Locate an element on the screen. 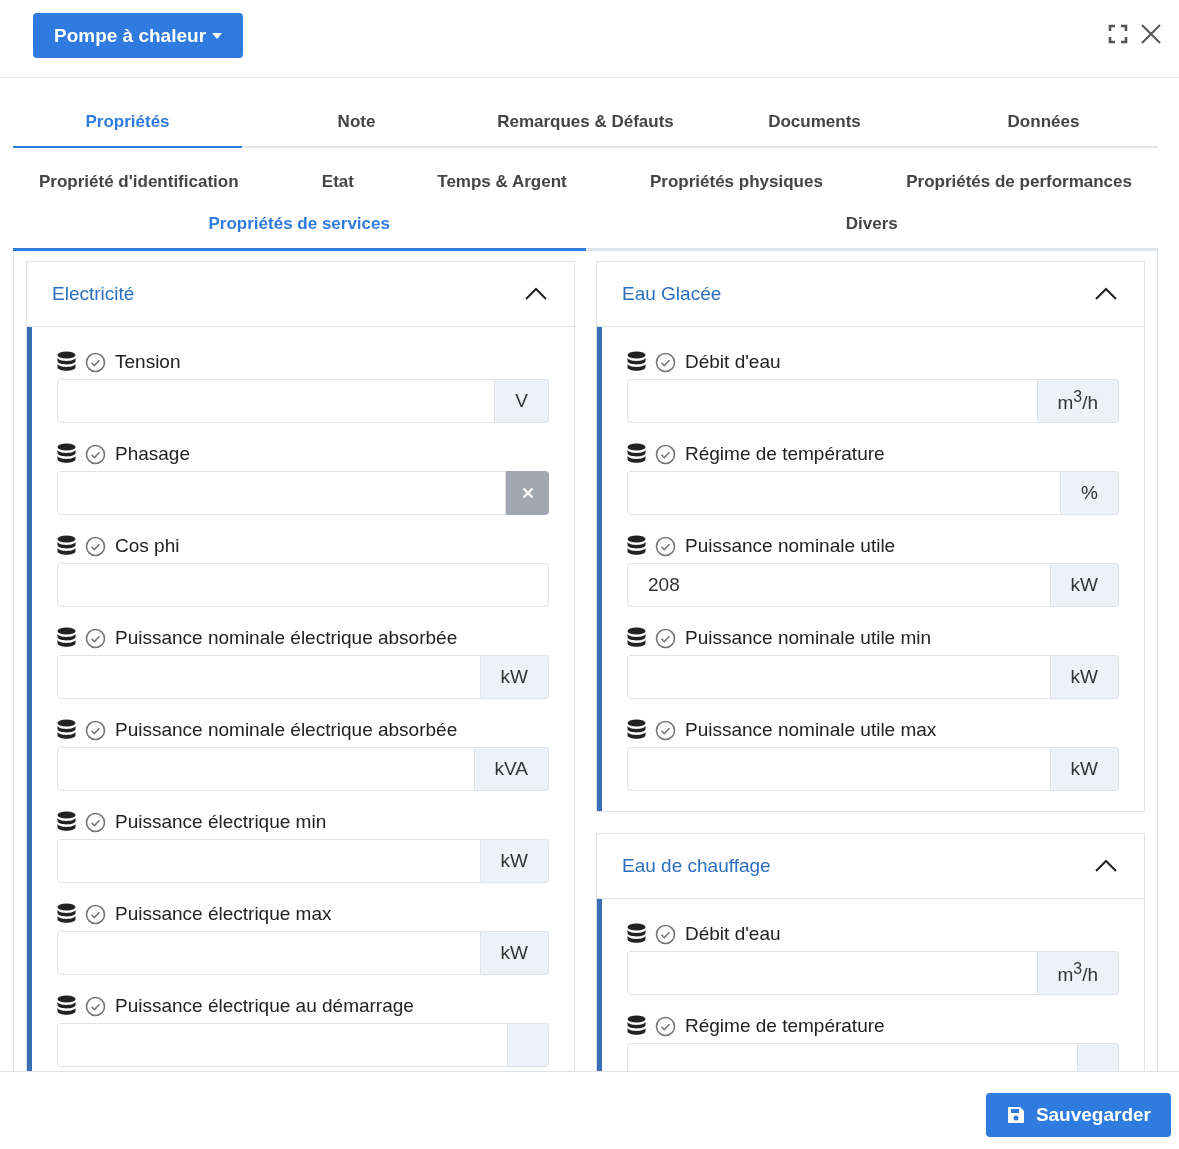 This screenshot has height=1149, width=1179. section-title: Eau de chauffage is located at coordinates (696, 866).